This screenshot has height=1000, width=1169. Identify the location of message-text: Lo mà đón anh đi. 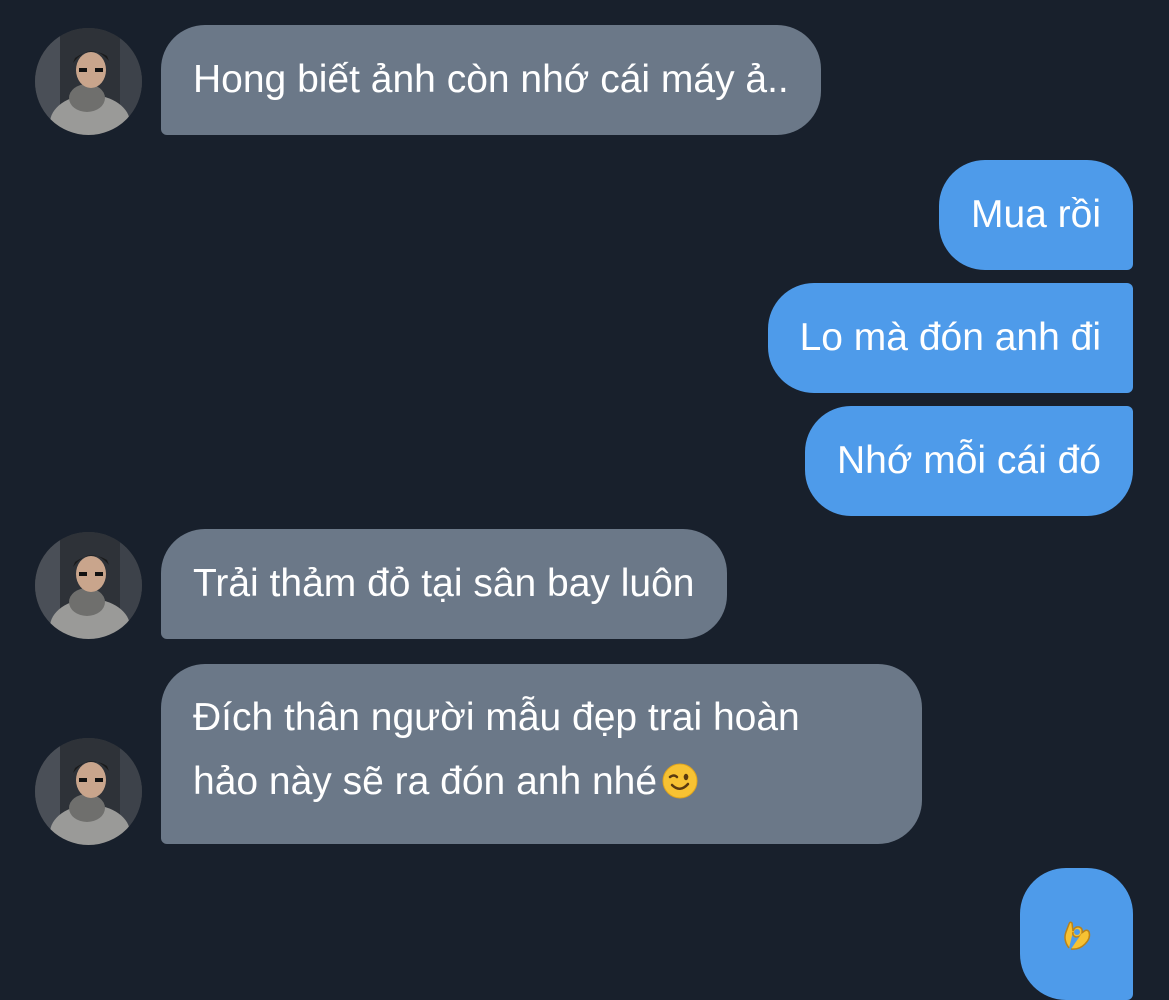
(950, 337).